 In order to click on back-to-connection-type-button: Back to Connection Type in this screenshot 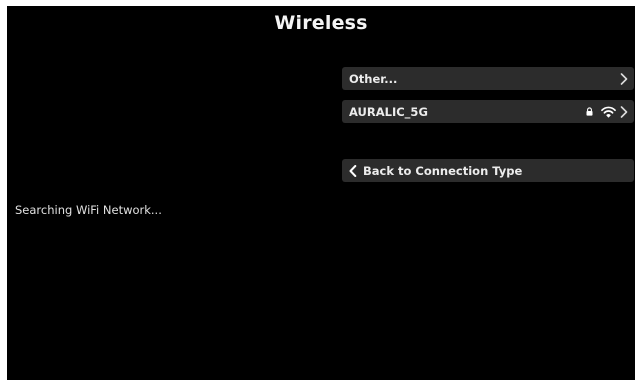, I will do `click(488, 170)`.